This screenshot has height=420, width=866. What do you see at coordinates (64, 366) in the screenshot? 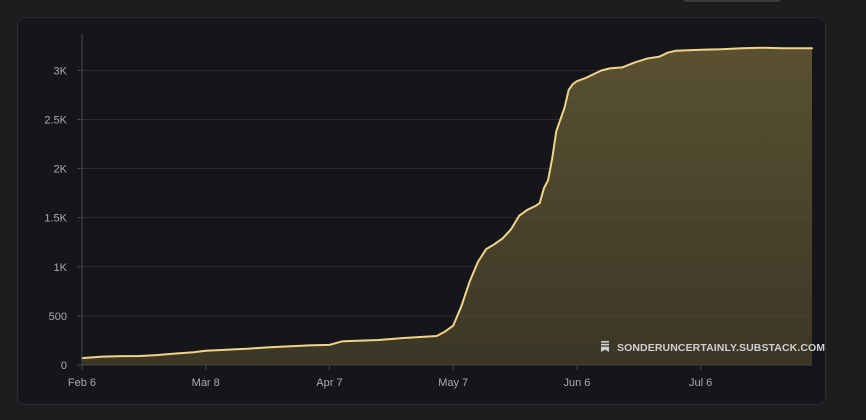
I see `y-tick-label: 0` at bounding box center [64, 366].